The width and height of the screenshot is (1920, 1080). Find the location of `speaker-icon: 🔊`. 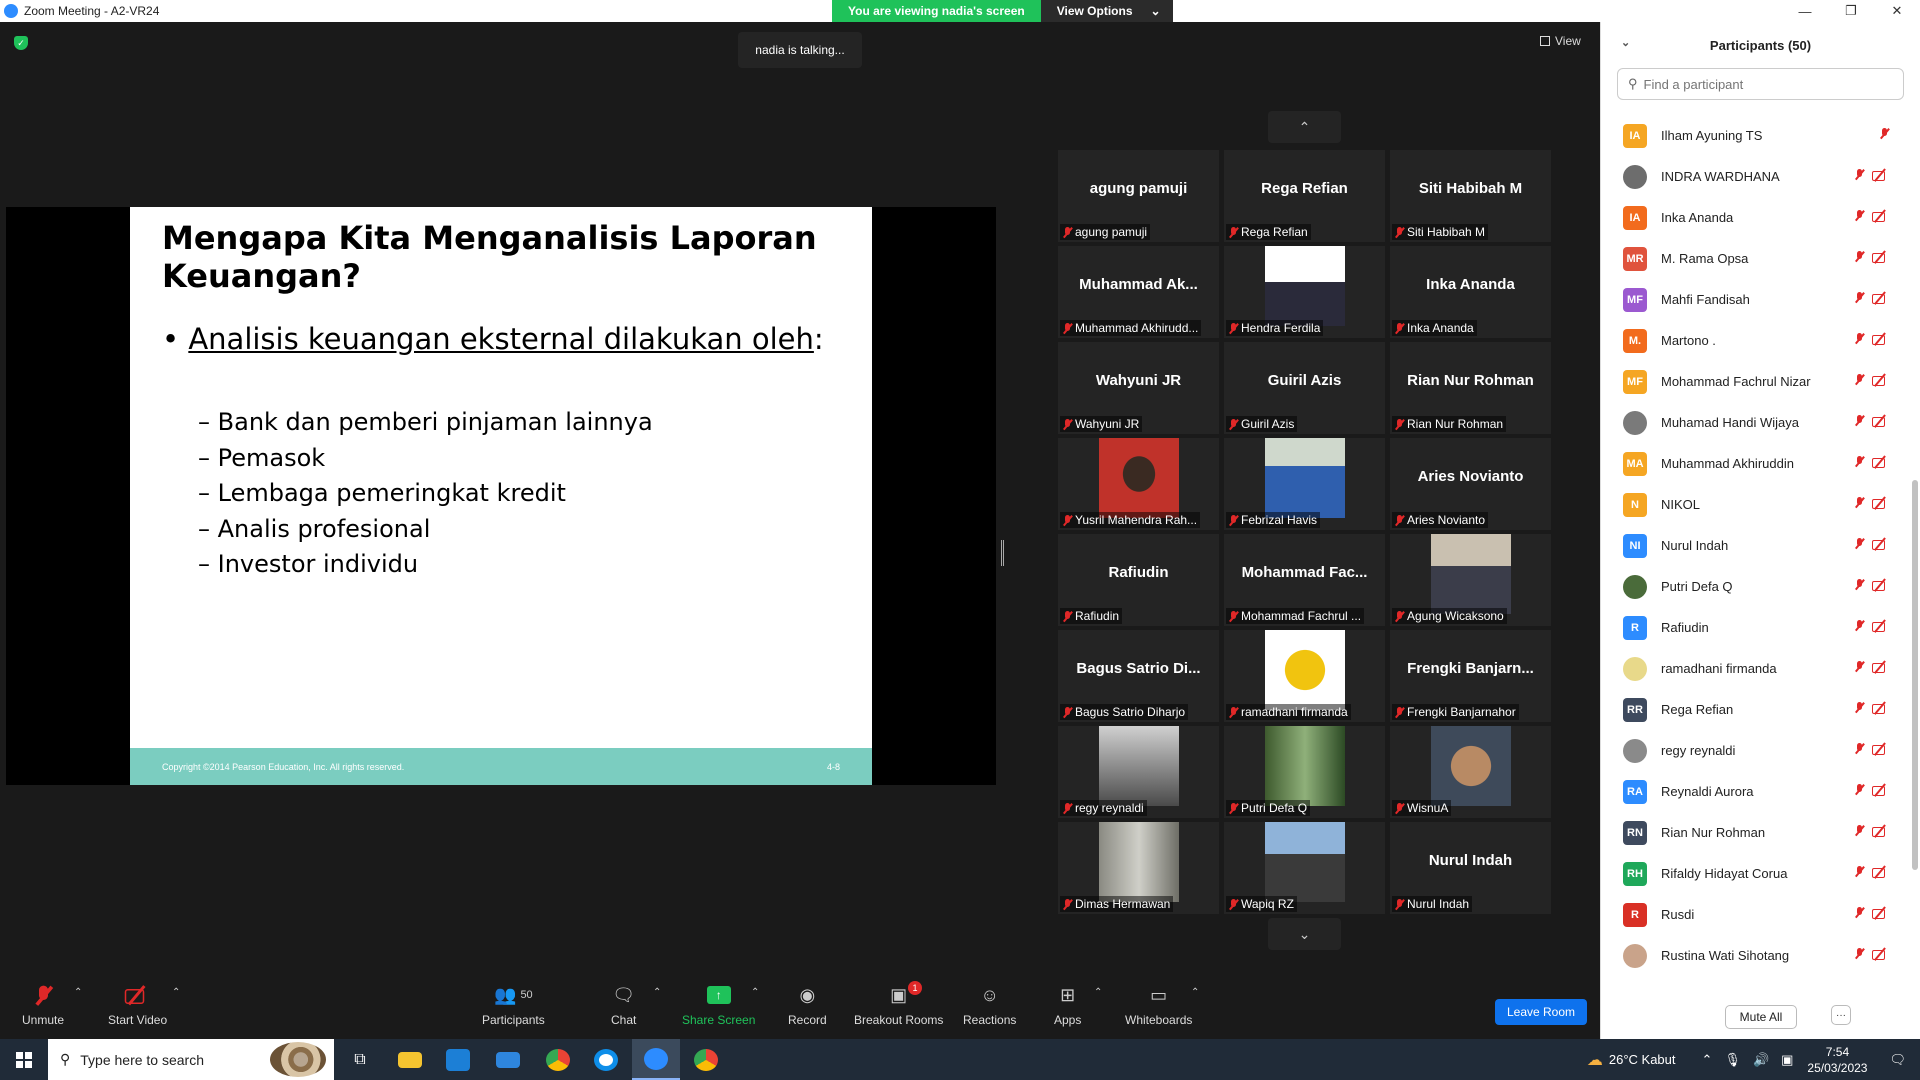

speaker-icon: 🔊 is located at coordinates (1761, 1060).